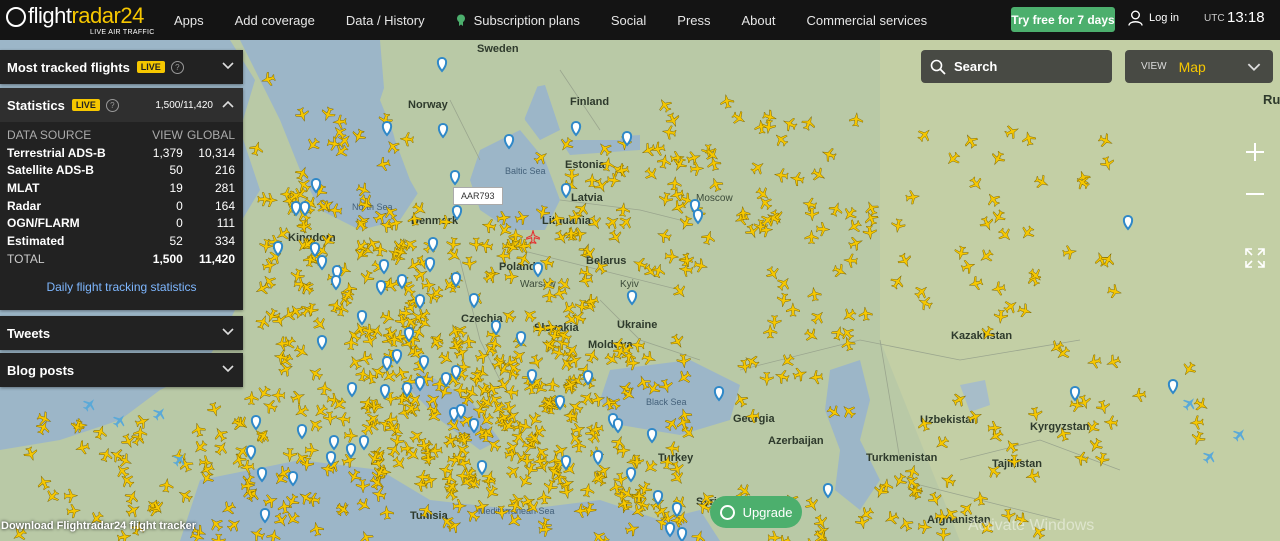 The image size is (1280, 541). Describe the element at coordinates (121, 333) in the screenshot. I see `tweets-header: Tweets` at that location.